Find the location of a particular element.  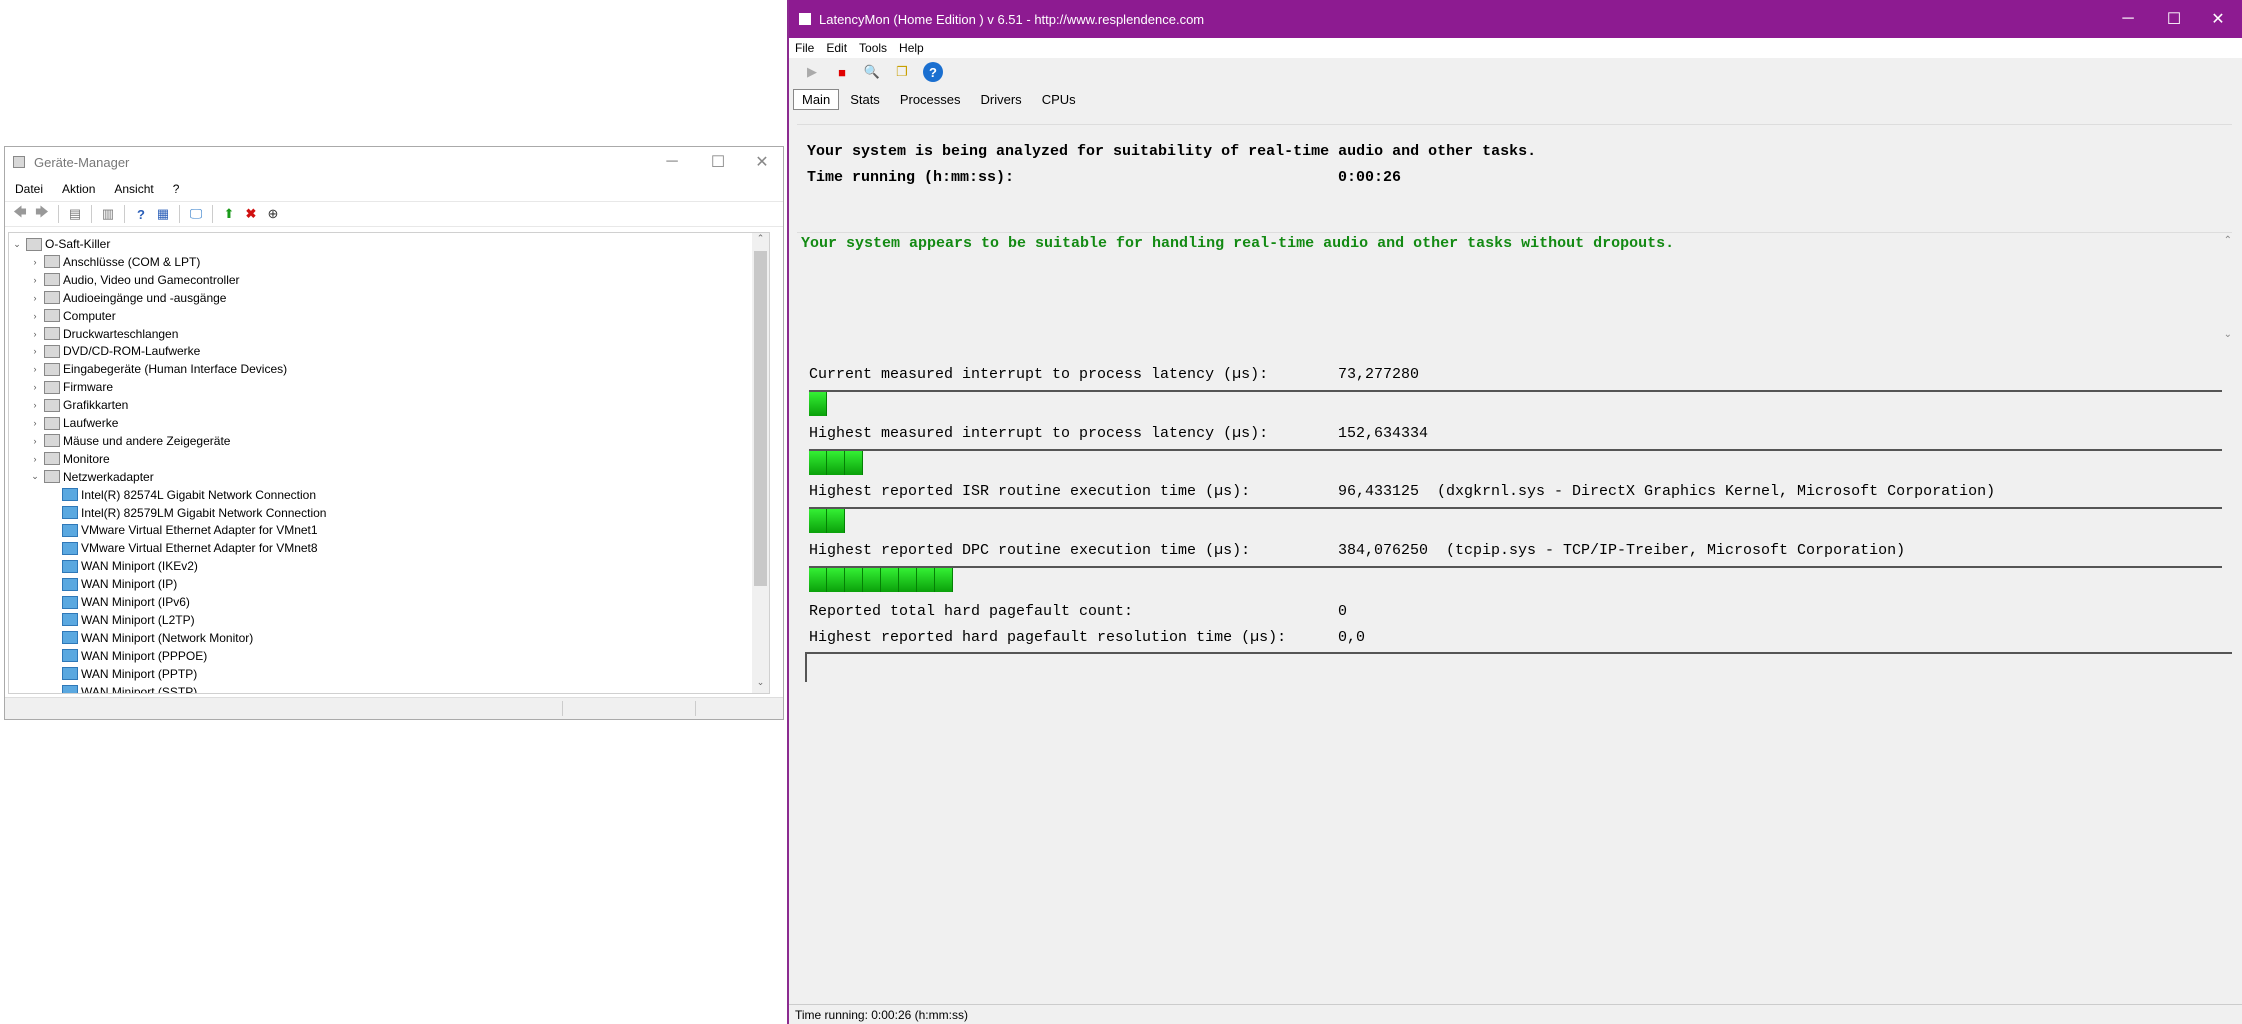

tree-network-adapter-item: WAN Miniport (Network Monitor) is located at coordinates (150, 638).